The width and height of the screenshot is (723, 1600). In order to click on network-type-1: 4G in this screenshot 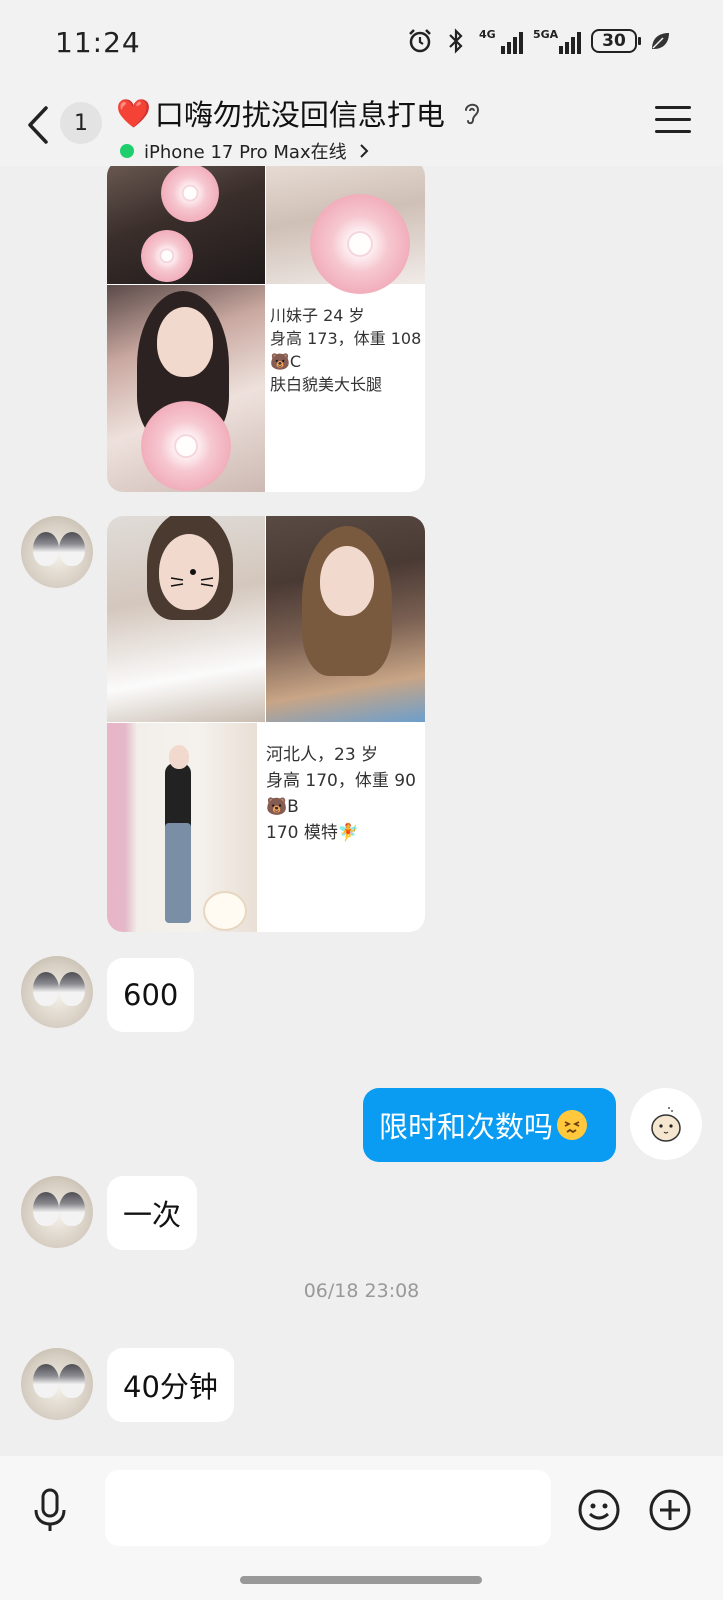, I will do `click(487, 34)`.